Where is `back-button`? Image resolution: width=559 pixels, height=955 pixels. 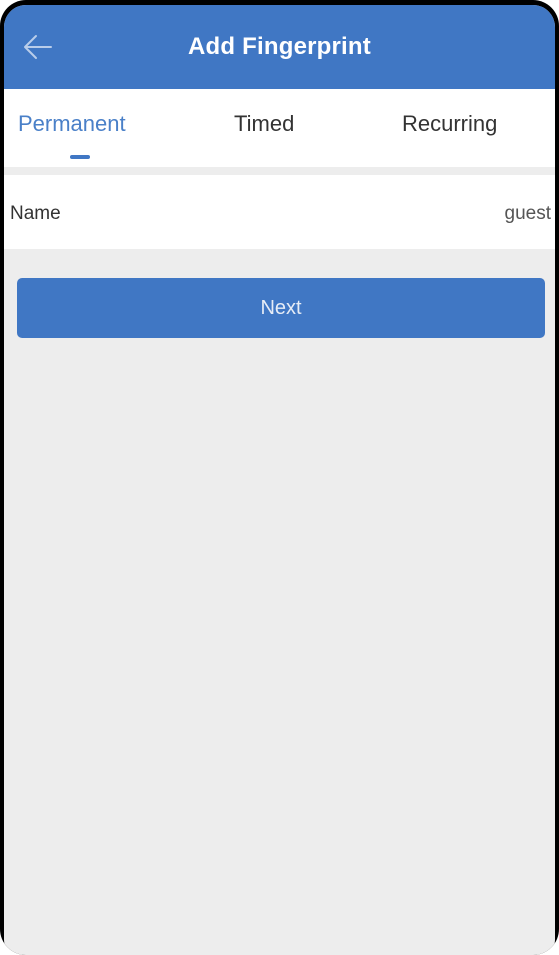
back-button is located at coordinates (38, 47).